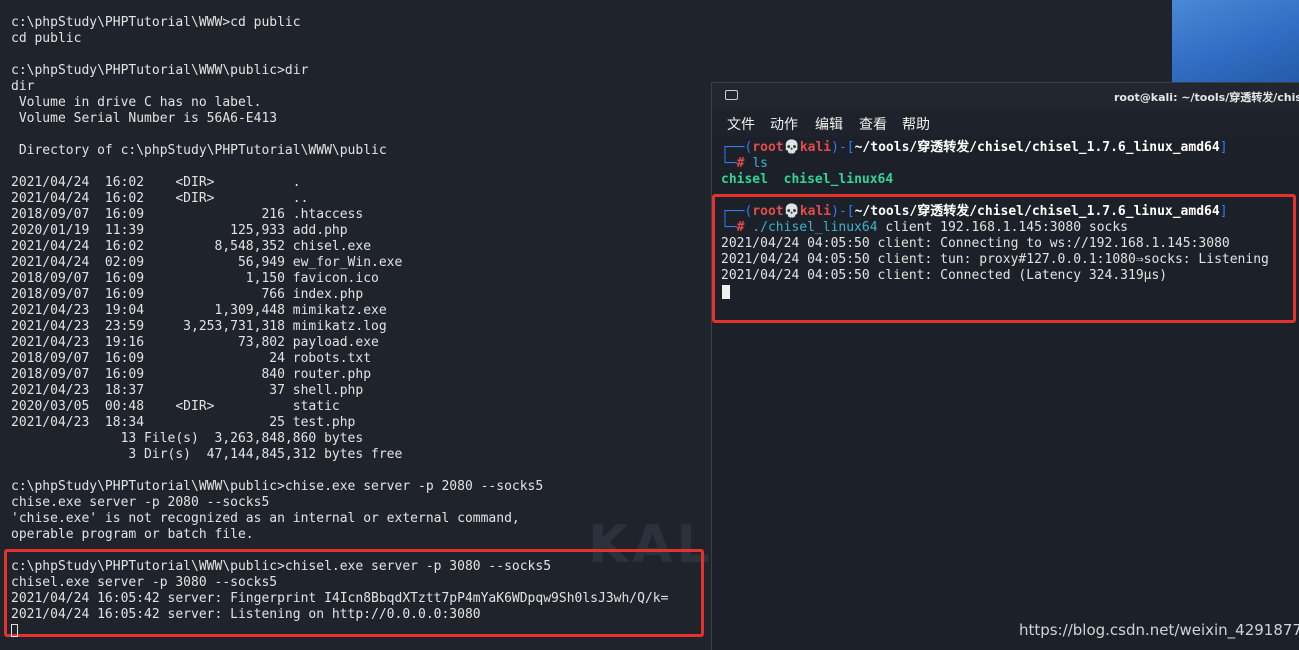  Describe the element at coordinates (195, 342) in the screenshot. I see `terminal-line: 2021/04/23 19:16 73,802 payload.exe` at that location.